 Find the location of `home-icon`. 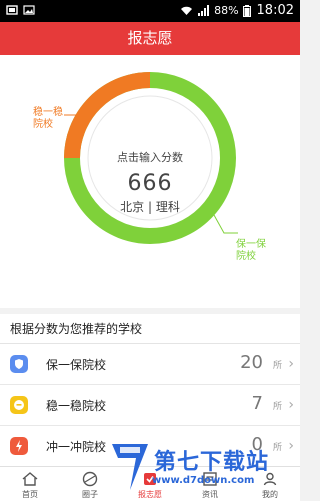

home-icon is located at coordinates (30, 479).